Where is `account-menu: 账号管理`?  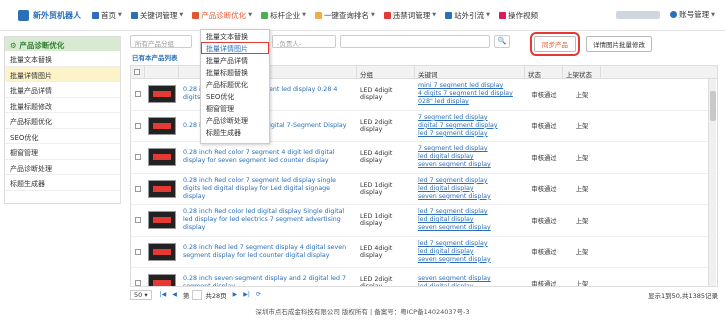
account-menu: 账号管理 is located at coordinates (694, 14).